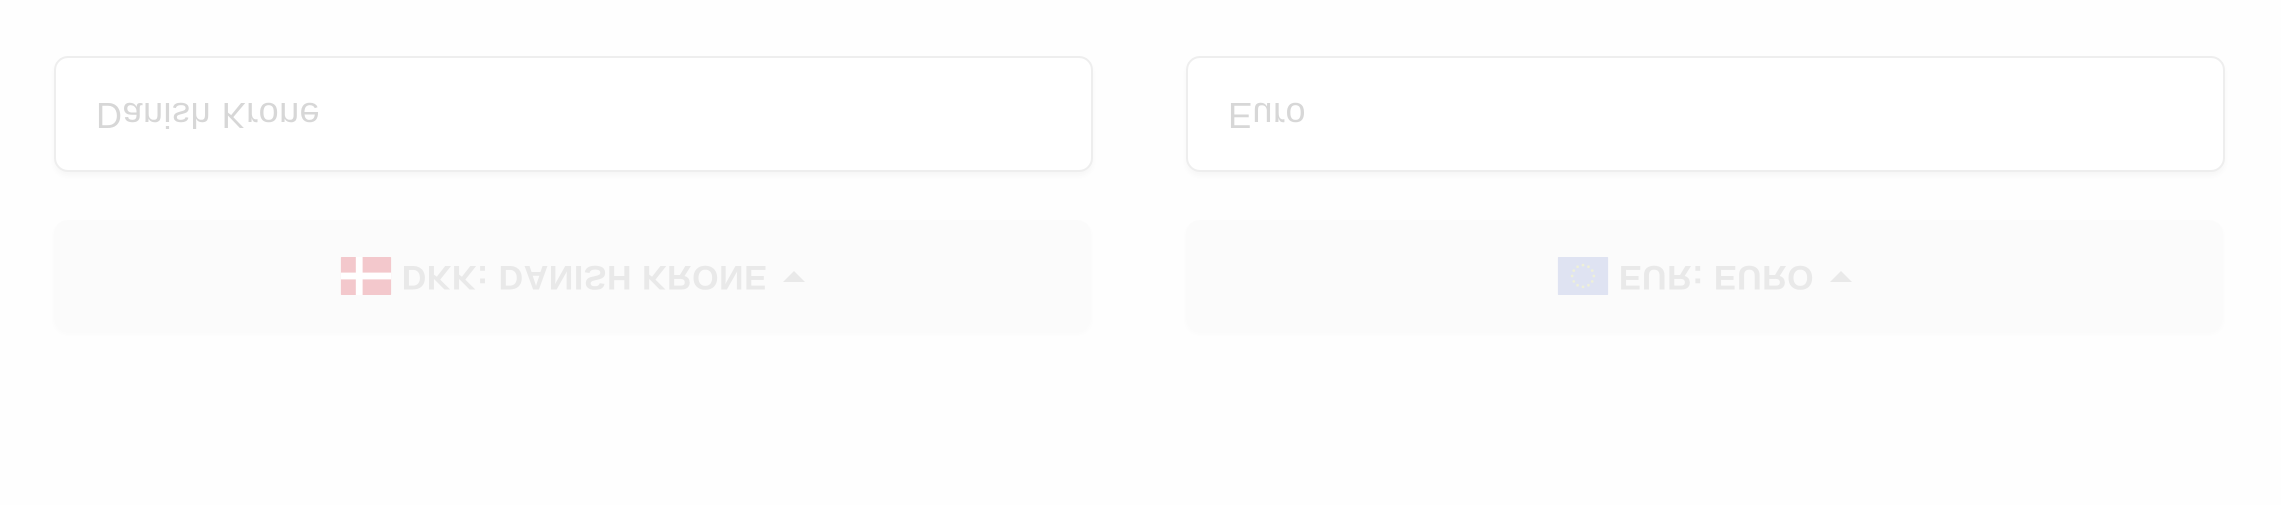 This screenshot has height=505, width=2281. I want to click on from-currency-label: DKK: DANISH KRONE, so click(584, 276).